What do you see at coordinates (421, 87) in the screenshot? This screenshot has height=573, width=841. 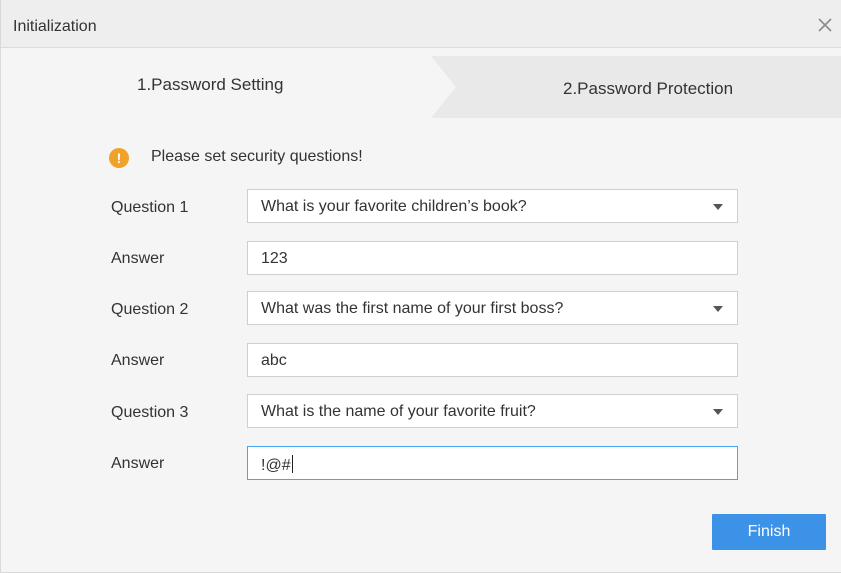 I see `step-indicator: 1.Password Setting 2.Password Protection` at bounding box center [421, 87].